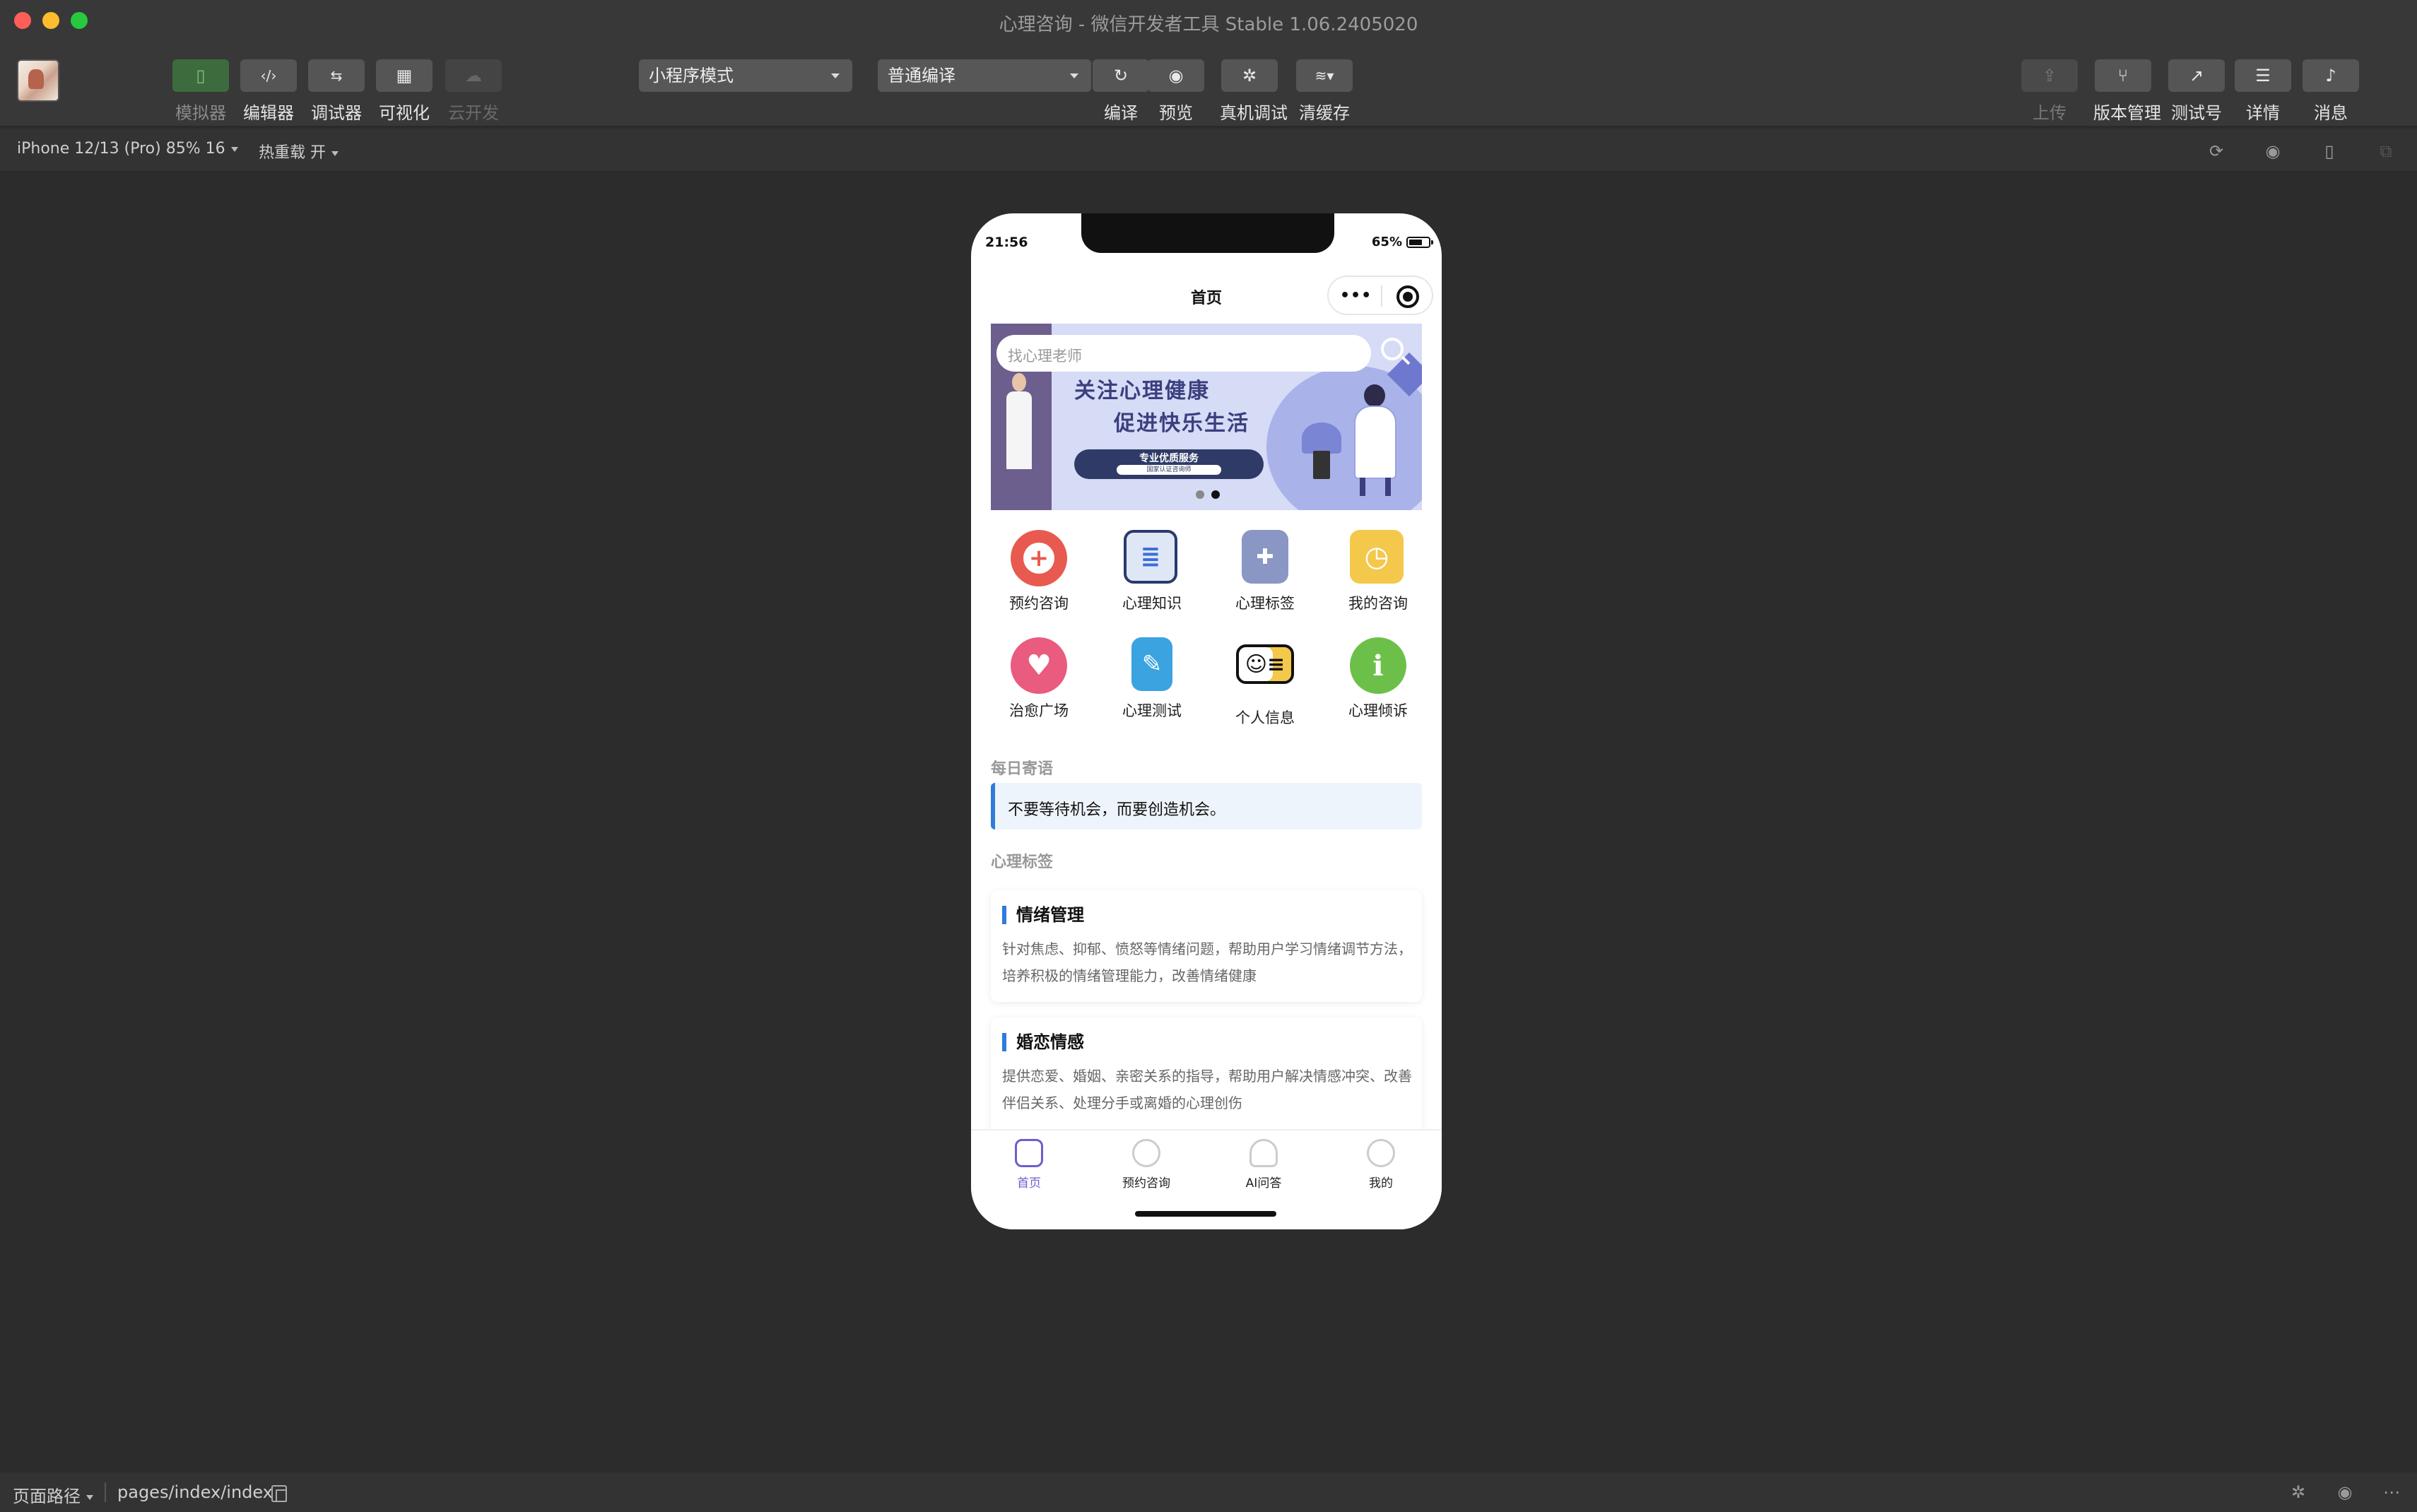 This screenshot has width=2417, height=1512. What do you see at coordinates (1207, 233) in the screenshot?
I see `phone-notch` at bounding box center [1207, 233].